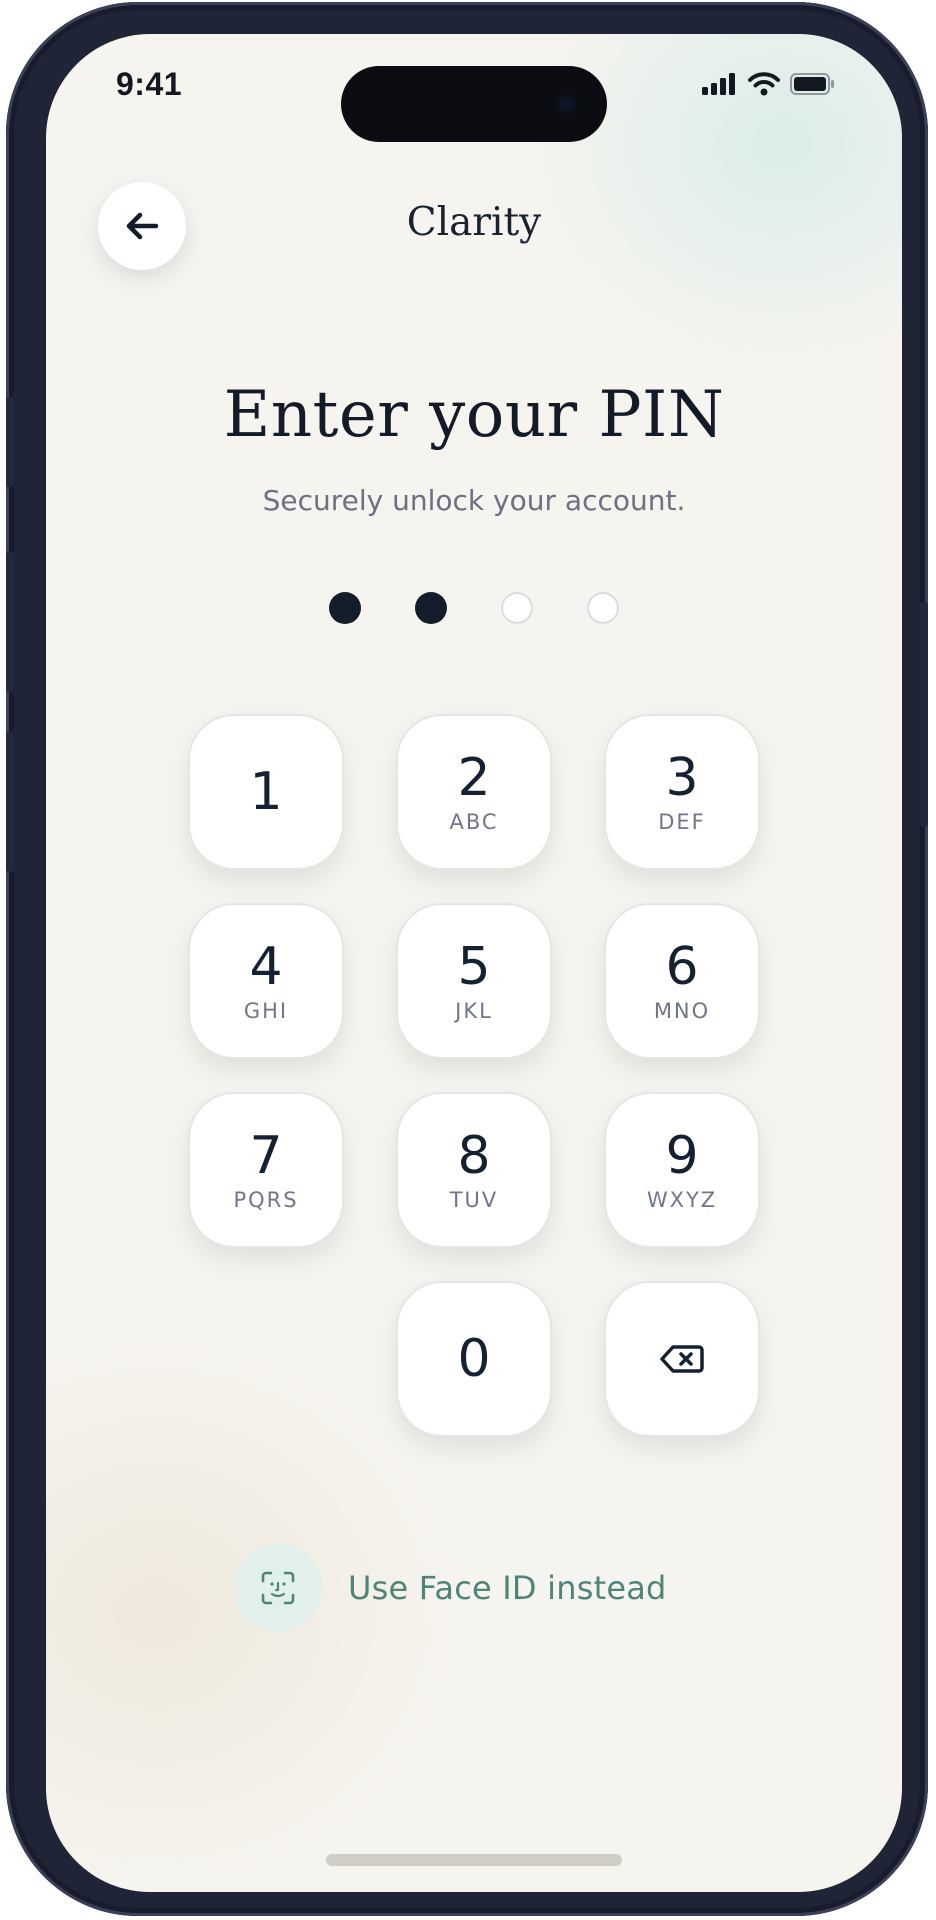 The height and width of the screenshot is (1920, 936). Describe the element at coordinates (474, 1010) in the screenshot. I see `key-letters: JKL` at that location.